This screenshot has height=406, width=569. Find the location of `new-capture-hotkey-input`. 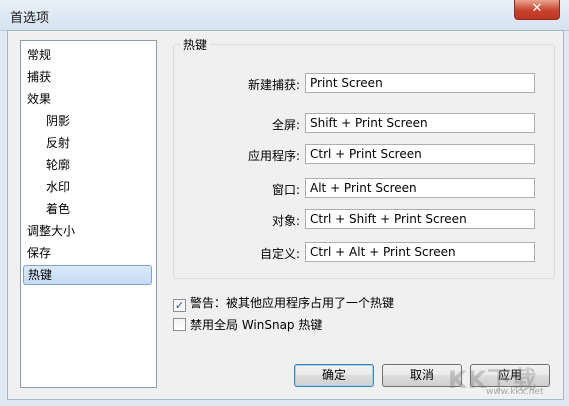

new-capture-hotkey-input is located at coordinates (420, 83).